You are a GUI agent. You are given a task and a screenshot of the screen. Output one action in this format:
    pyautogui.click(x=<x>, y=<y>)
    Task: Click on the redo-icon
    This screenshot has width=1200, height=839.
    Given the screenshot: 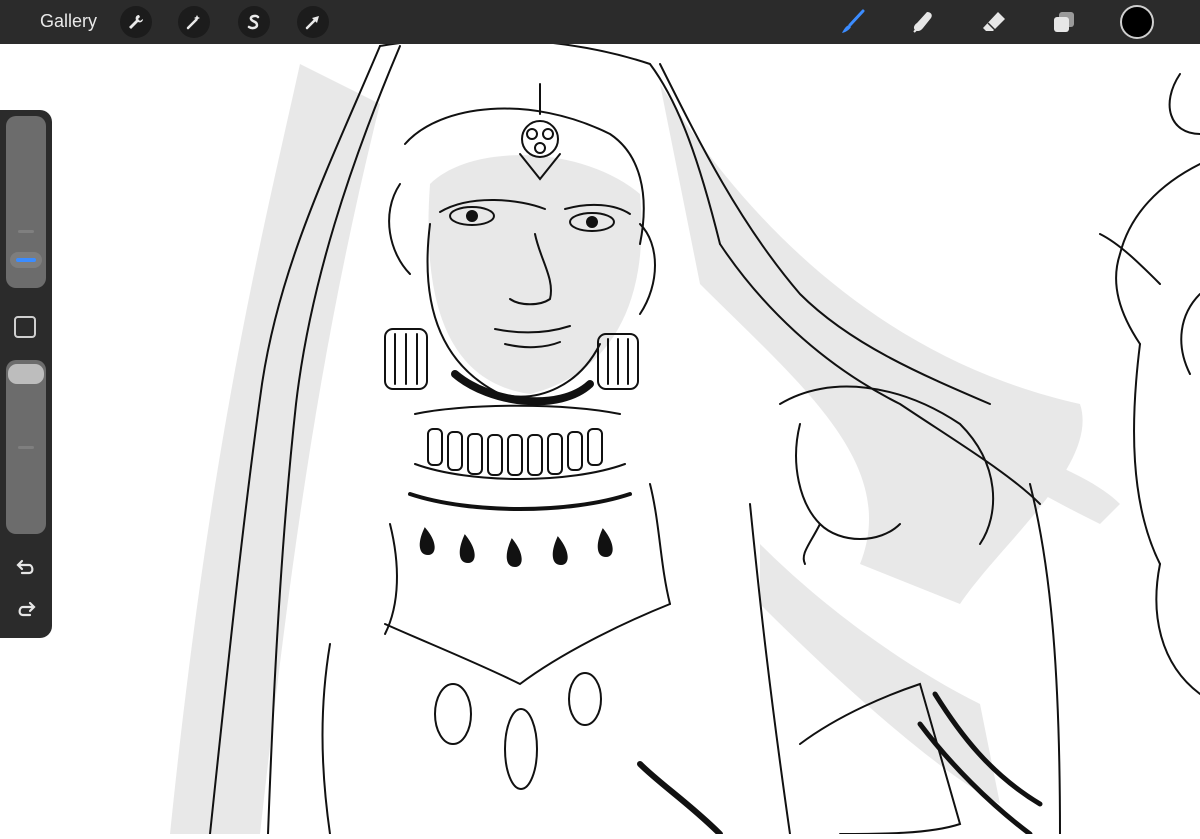 What is the action you would take?
    pyautogui.click(x=26, y=610)
    